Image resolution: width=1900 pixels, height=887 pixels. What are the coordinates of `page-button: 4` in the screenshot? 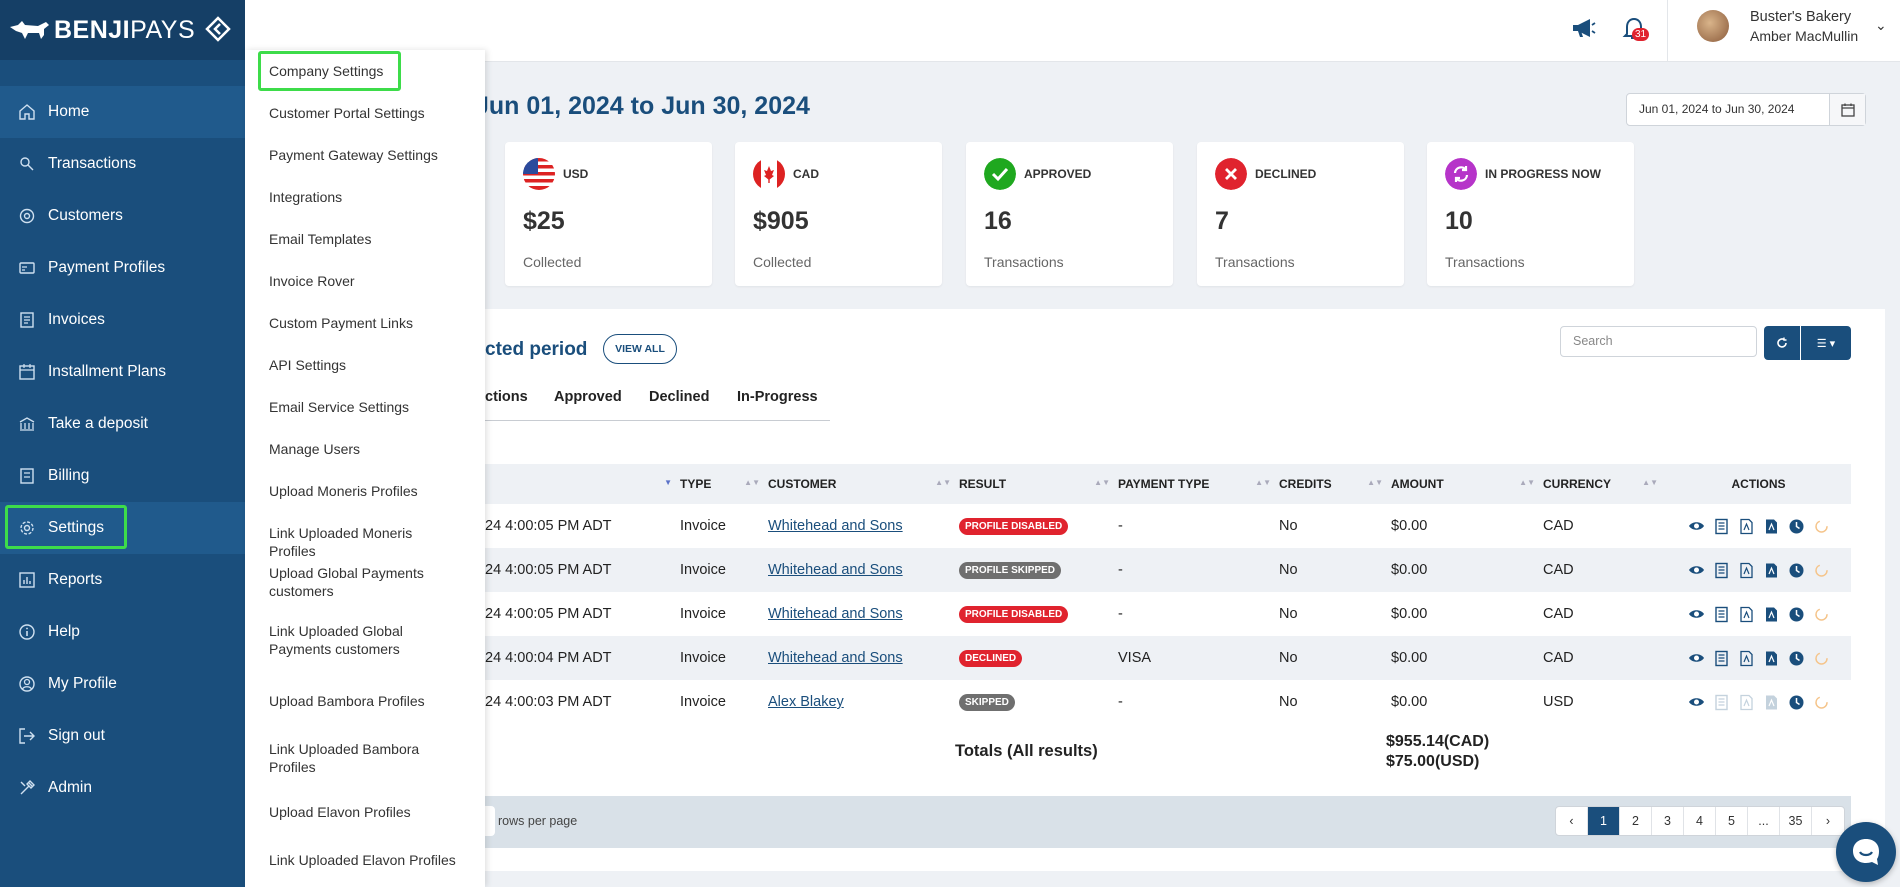 It's located at (1700, 821).